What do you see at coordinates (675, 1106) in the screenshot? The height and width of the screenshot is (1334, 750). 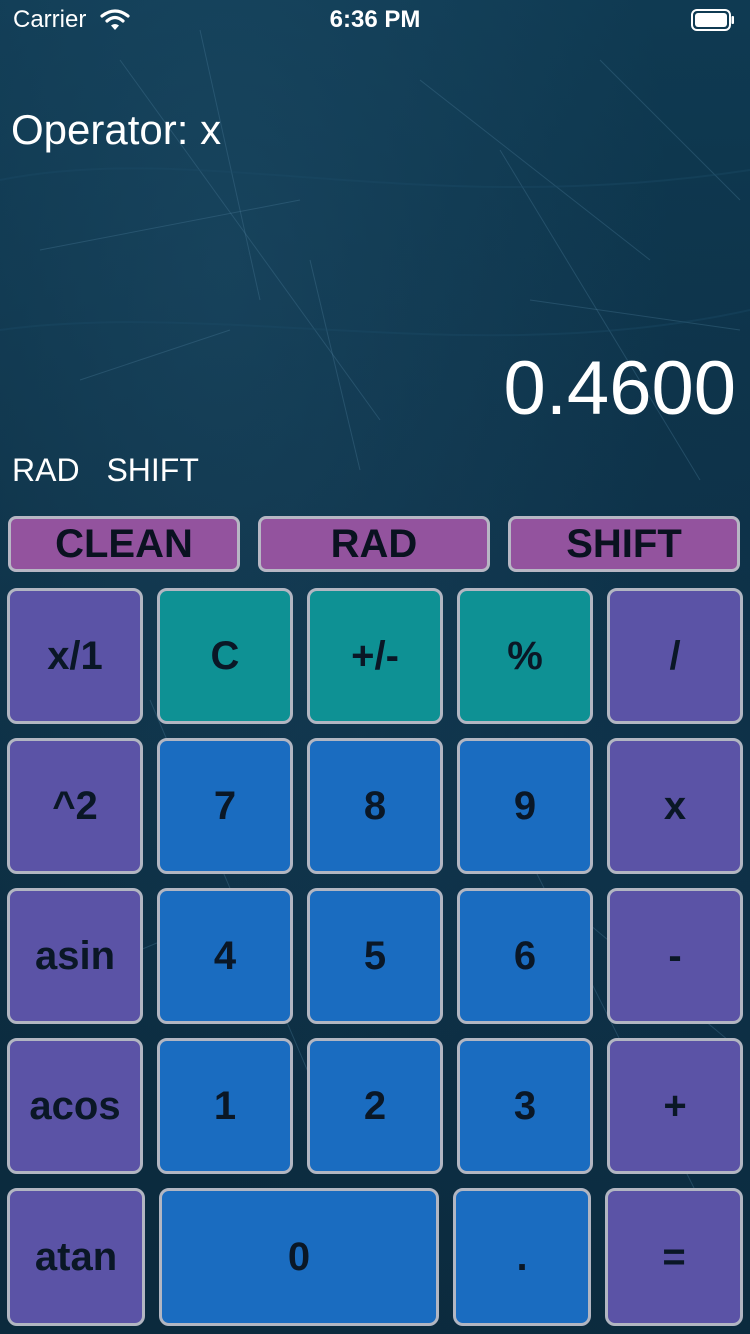 I see `add-key: +` at bounding box center [675, 1106].